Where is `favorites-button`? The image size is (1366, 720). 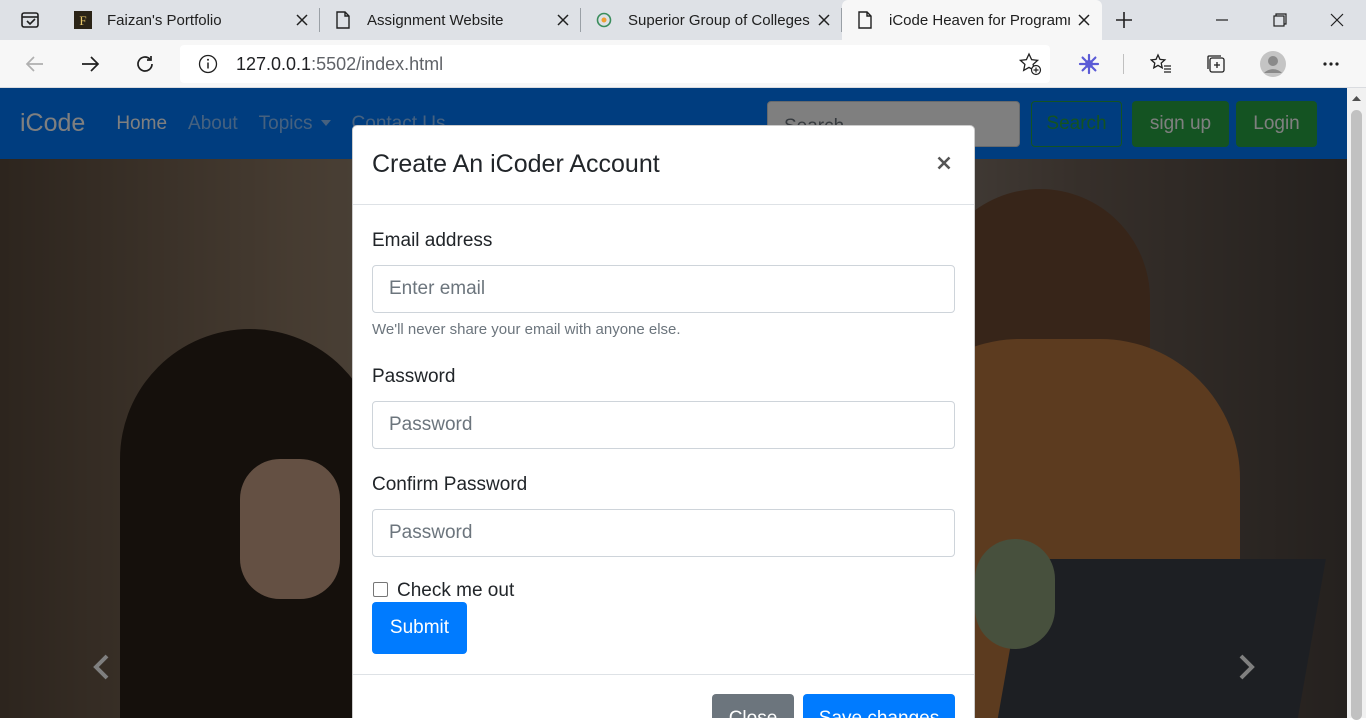 favorites-button is located at coordinates (1161, 64).